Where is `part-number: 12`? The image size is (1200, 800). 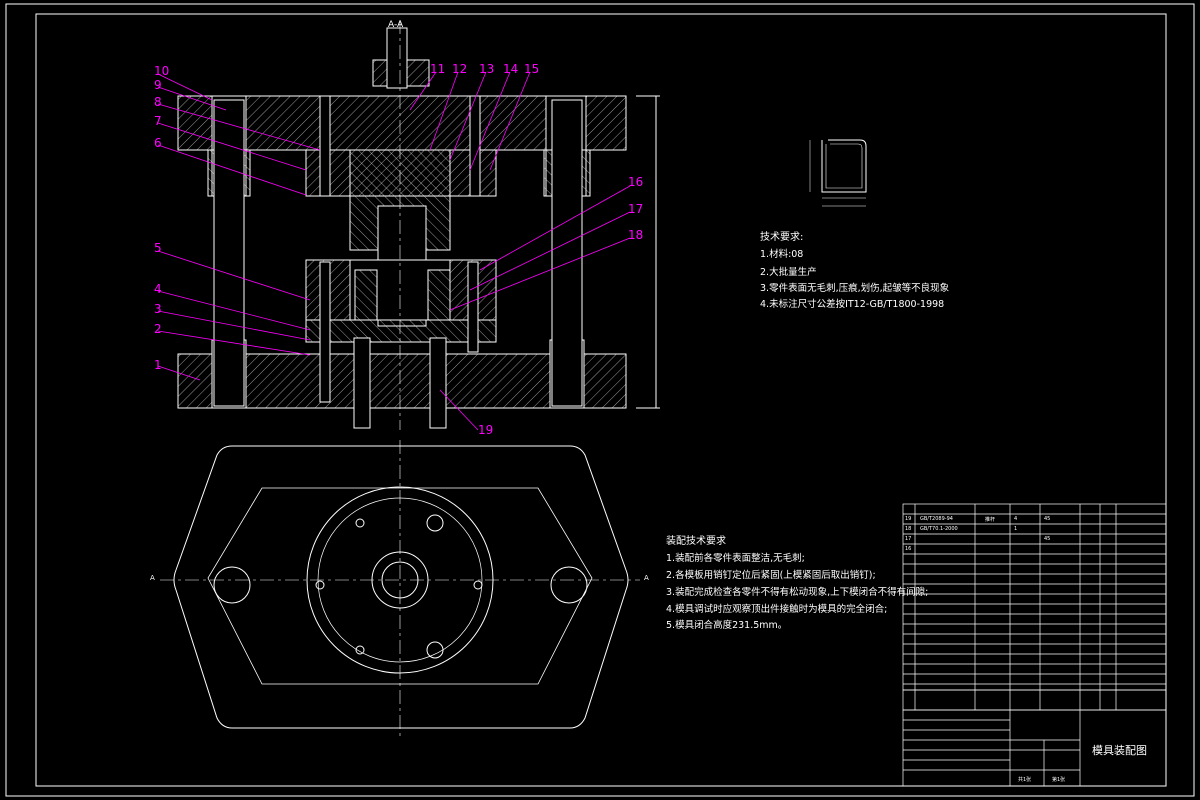
part-number: 12 is located at coordinates (460, 69).